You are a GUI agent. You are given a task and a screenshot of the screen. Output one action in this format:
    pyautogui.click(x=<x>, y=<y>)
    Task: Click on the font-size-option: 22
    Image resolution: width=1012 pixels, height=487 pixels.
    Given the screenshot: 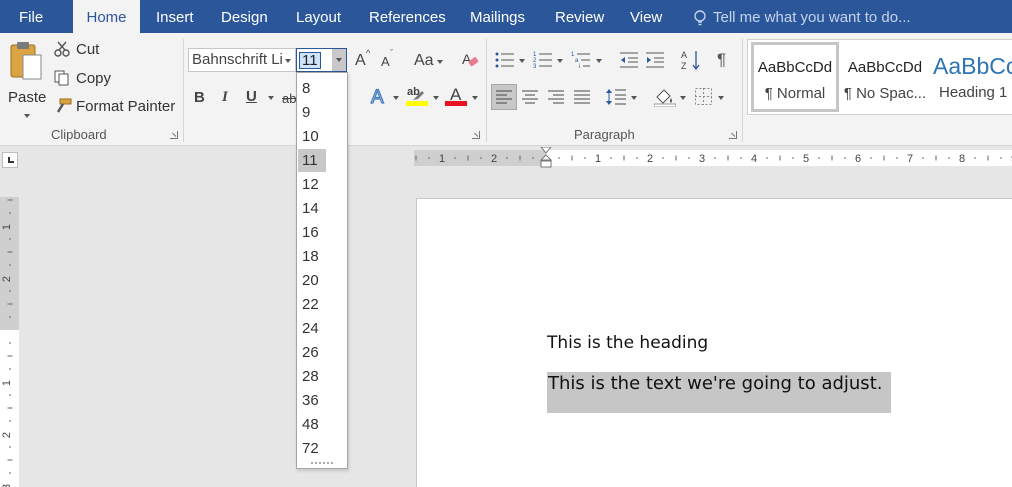 What is the action you would take?
    pyautogui.click(x=312, y=304)
    